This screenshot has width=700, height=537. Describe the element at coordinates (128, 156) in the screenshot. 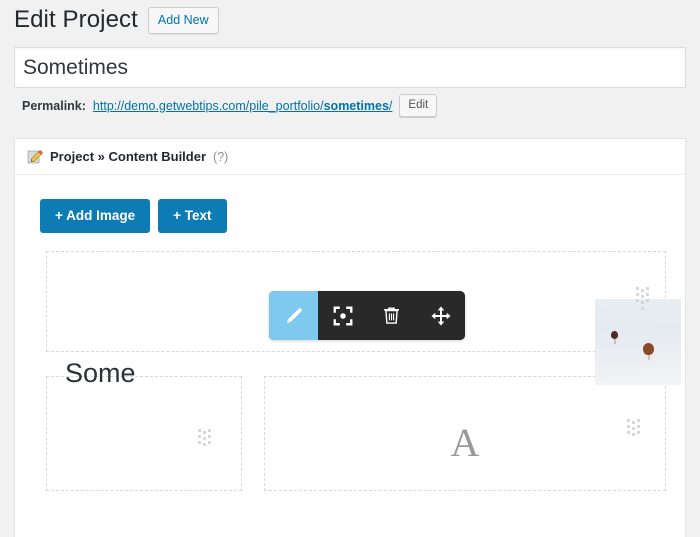

I see `metabox-title: Project » Content Builder` at that location.